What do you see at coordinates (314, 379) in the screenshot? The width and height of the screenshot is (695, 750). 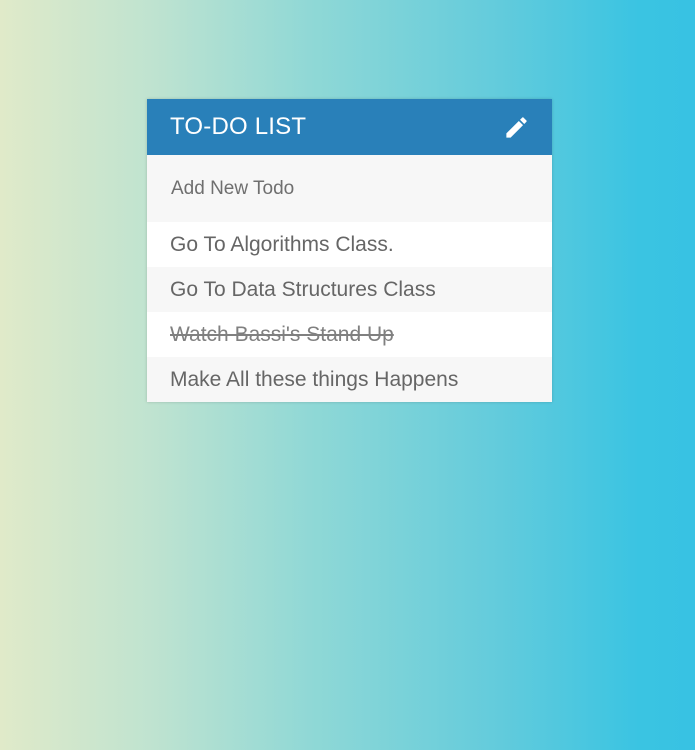 I see `todo-item-text: Make All these things Happens` at bounding box center [314, 379].